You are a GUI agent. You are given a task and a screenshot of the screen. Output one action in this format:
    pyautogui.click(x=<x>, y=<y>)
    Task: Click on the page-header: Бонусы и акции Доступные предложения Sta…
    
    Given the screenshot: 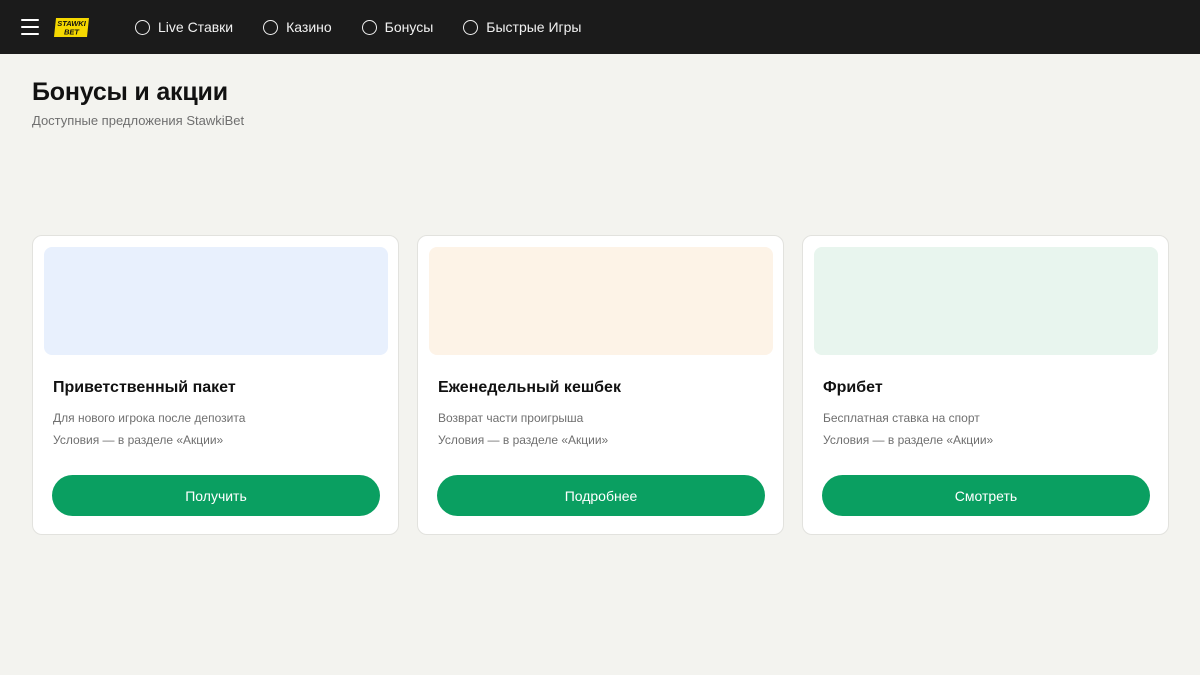 What is the action you would take?
    pyautogui.click(x=138, y=103)
    